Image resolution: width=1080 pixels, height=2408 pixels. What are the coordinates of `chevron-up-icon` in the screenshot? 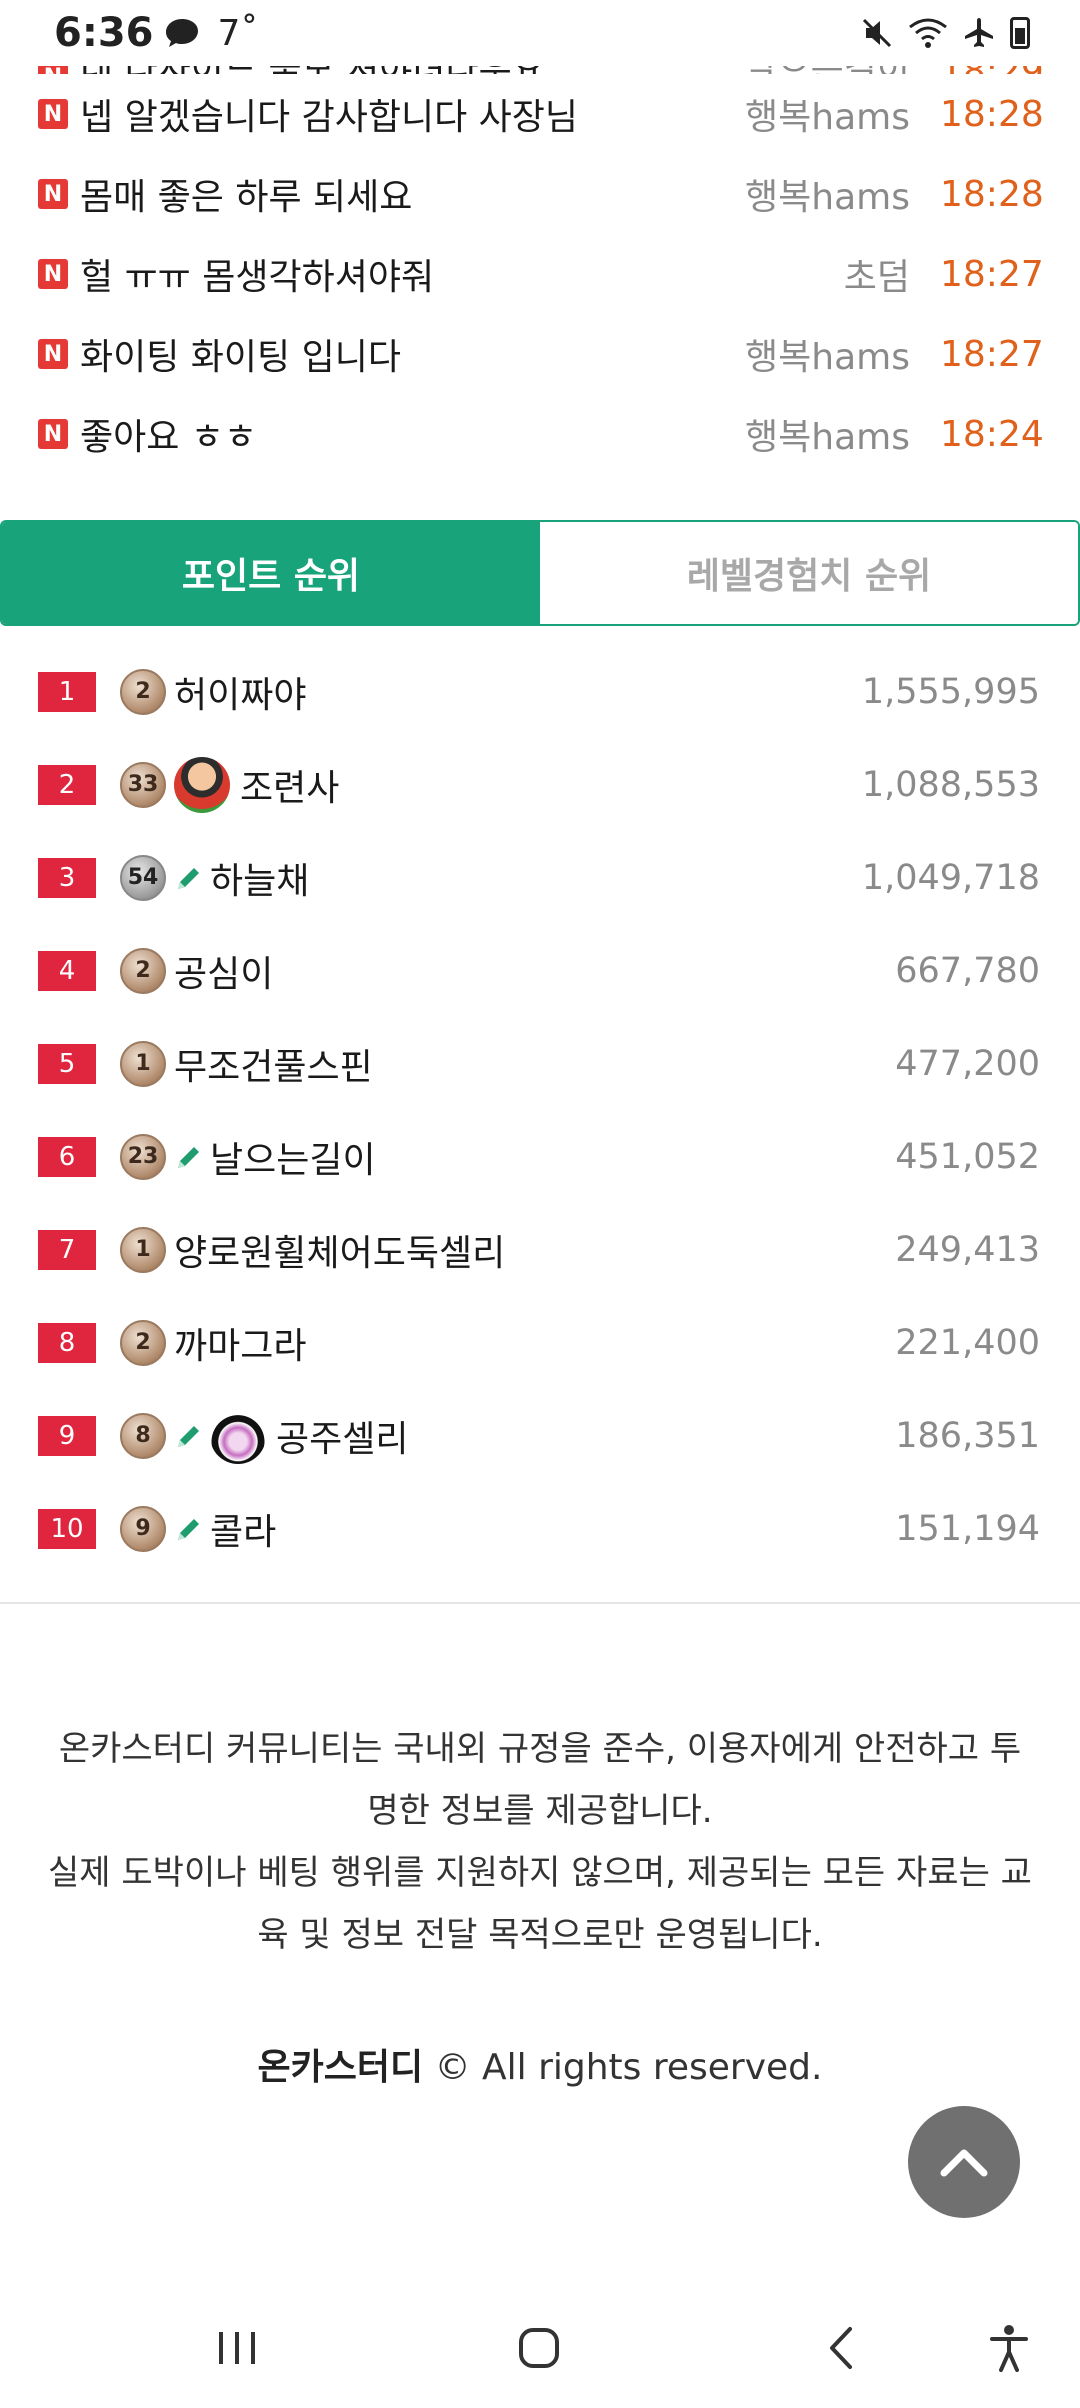 It's located at (964, 2163).